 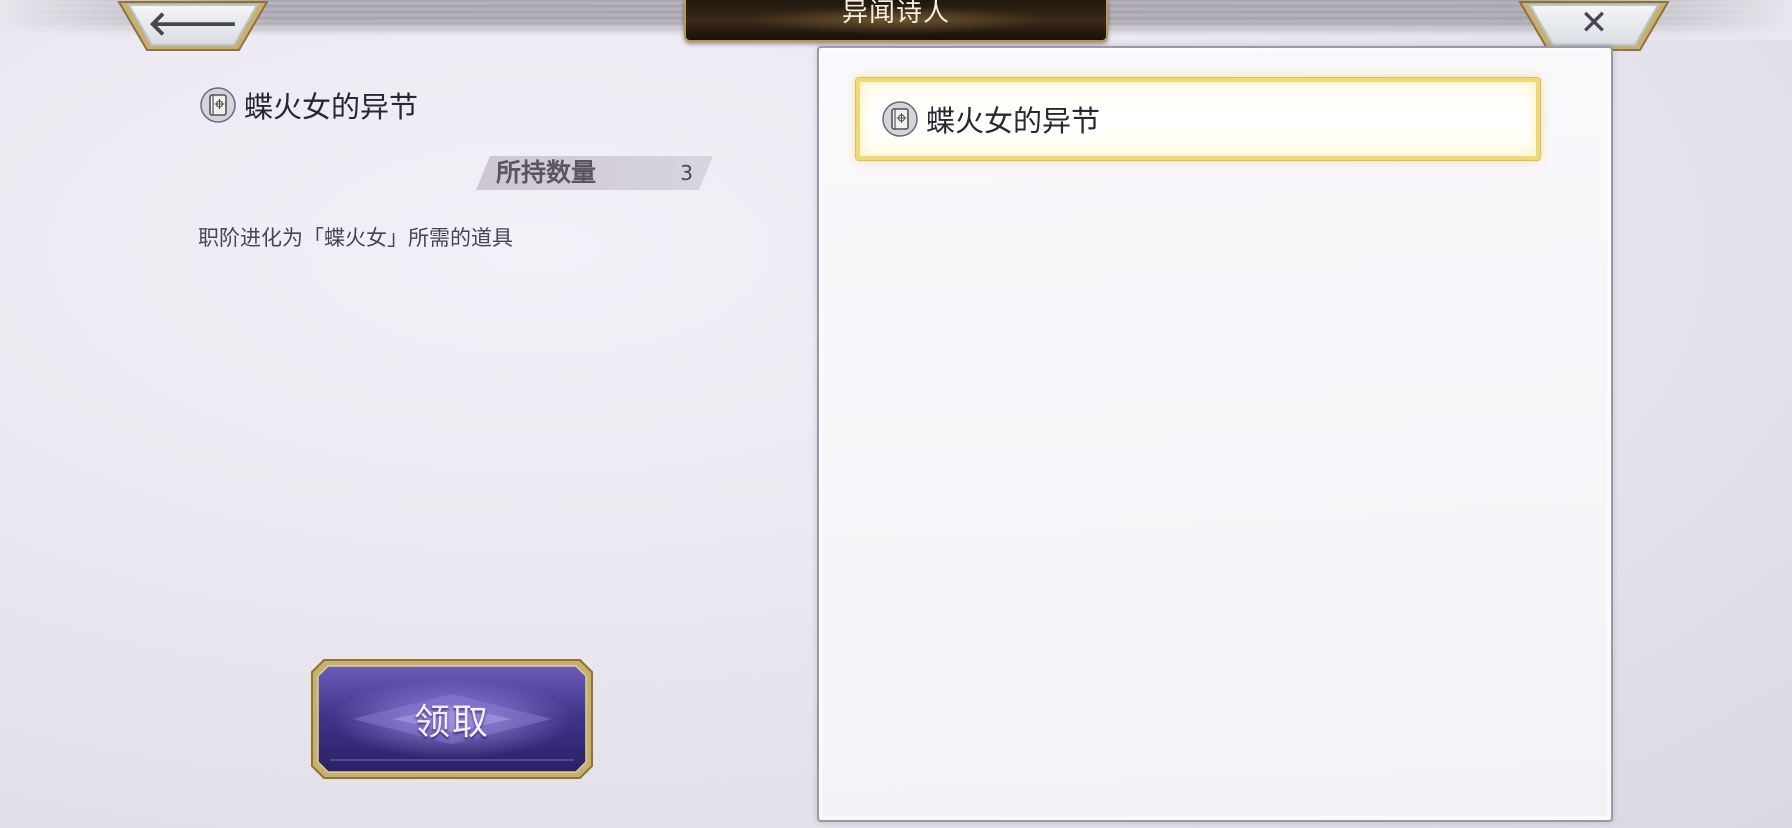 I want to click on page-title: 异闻诗人, so click(x=895, y=14).